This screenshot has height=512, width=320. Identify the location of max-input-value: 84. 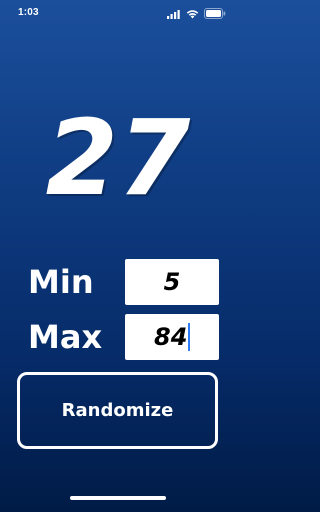
(171, 337).